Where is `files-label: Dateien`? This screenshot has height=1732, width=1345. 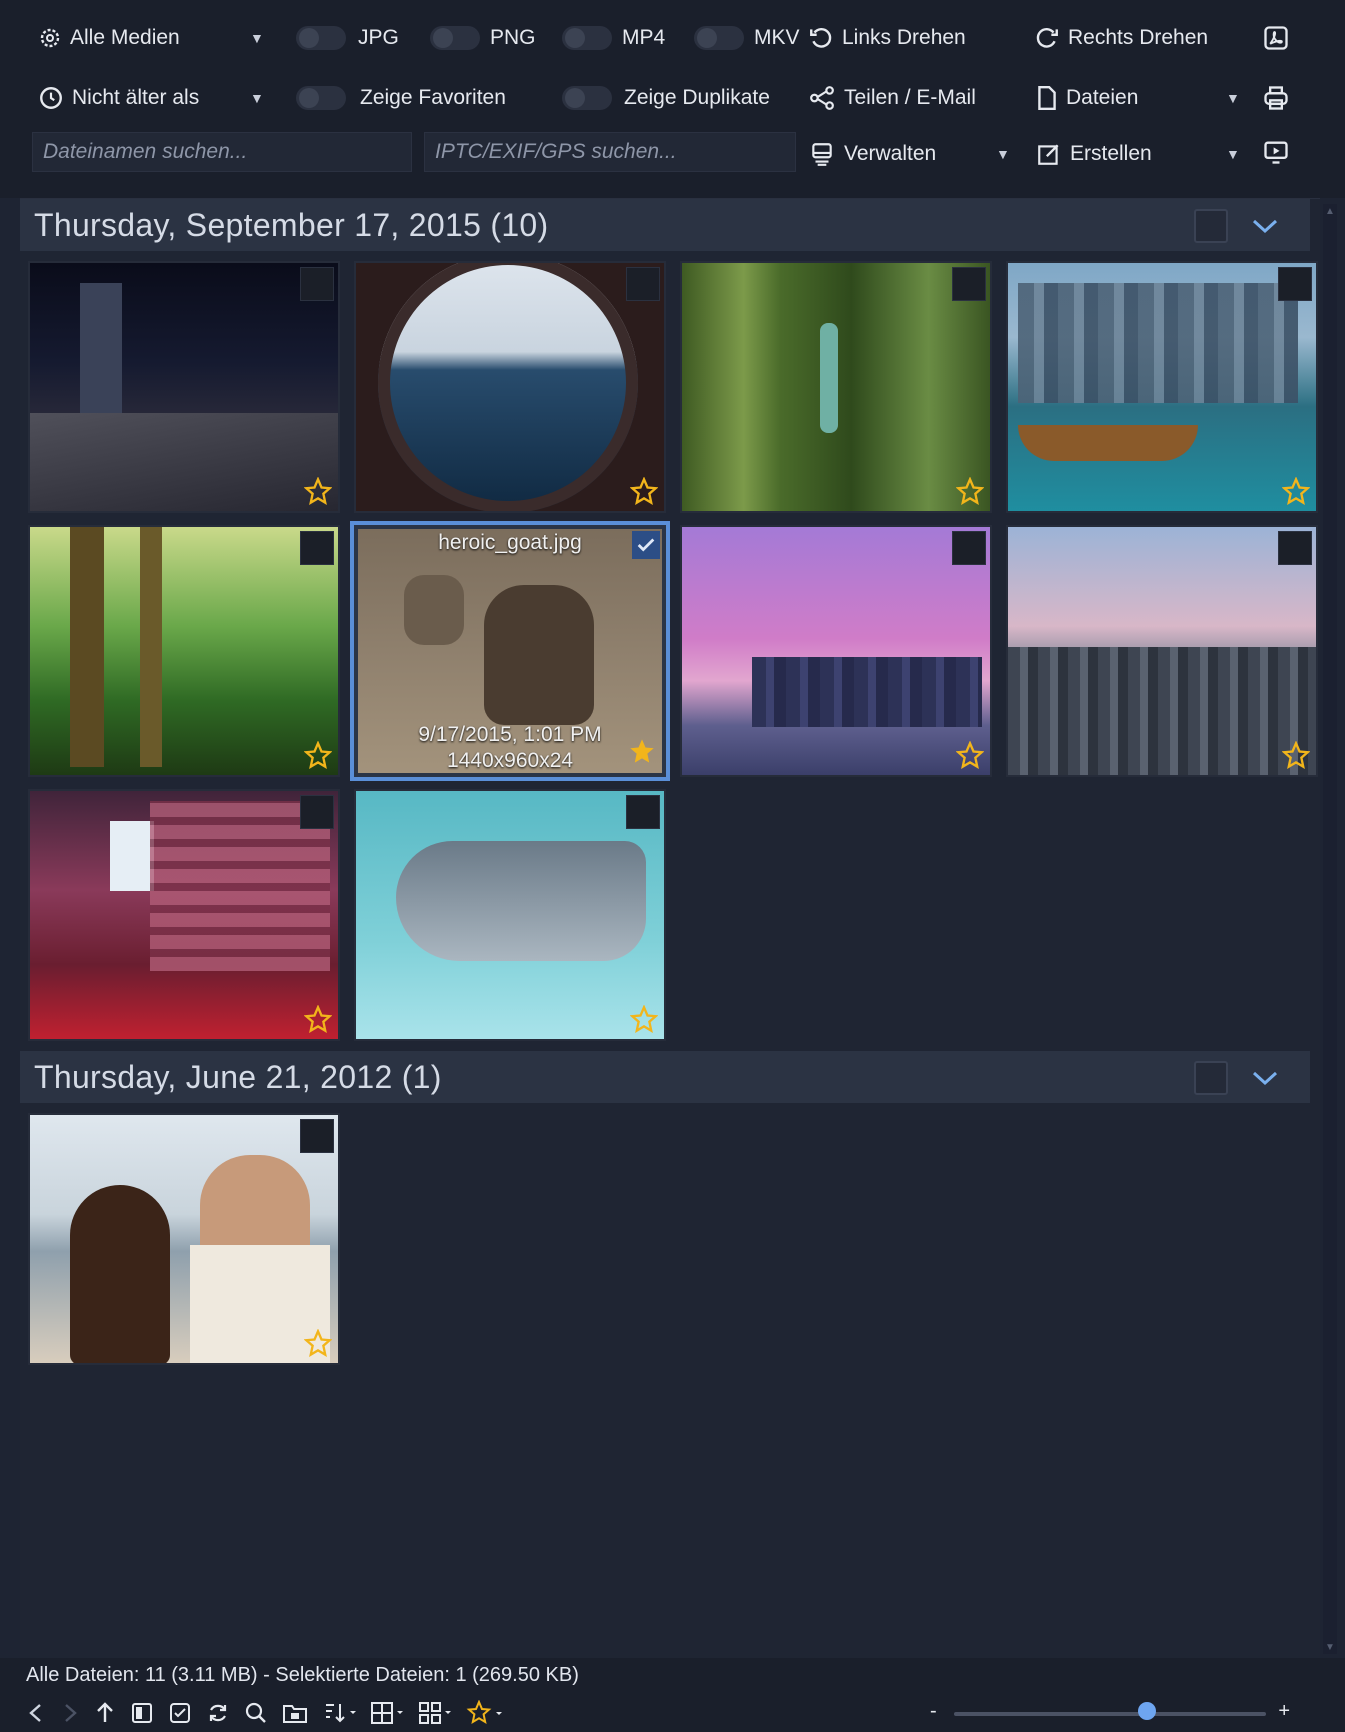
files-label: Dateien is located at coordinates (1102, 97).